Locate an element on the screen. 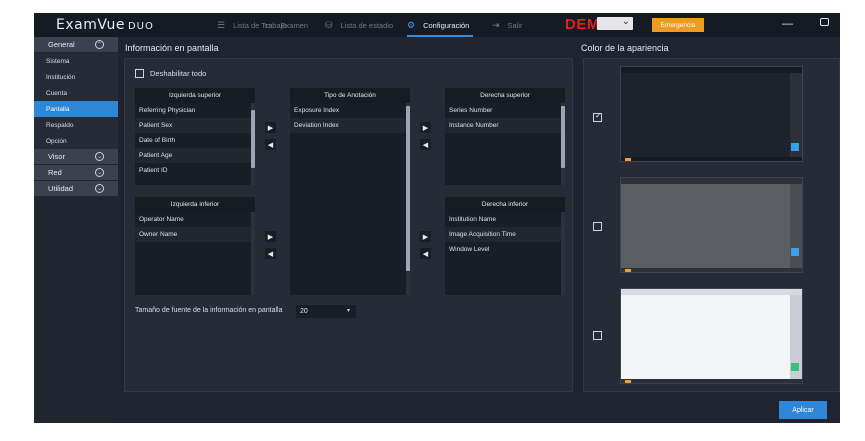 The width and height of the screenshot is (865, 441). list-header: Izquierda superior is located at coordinates (195, 95).